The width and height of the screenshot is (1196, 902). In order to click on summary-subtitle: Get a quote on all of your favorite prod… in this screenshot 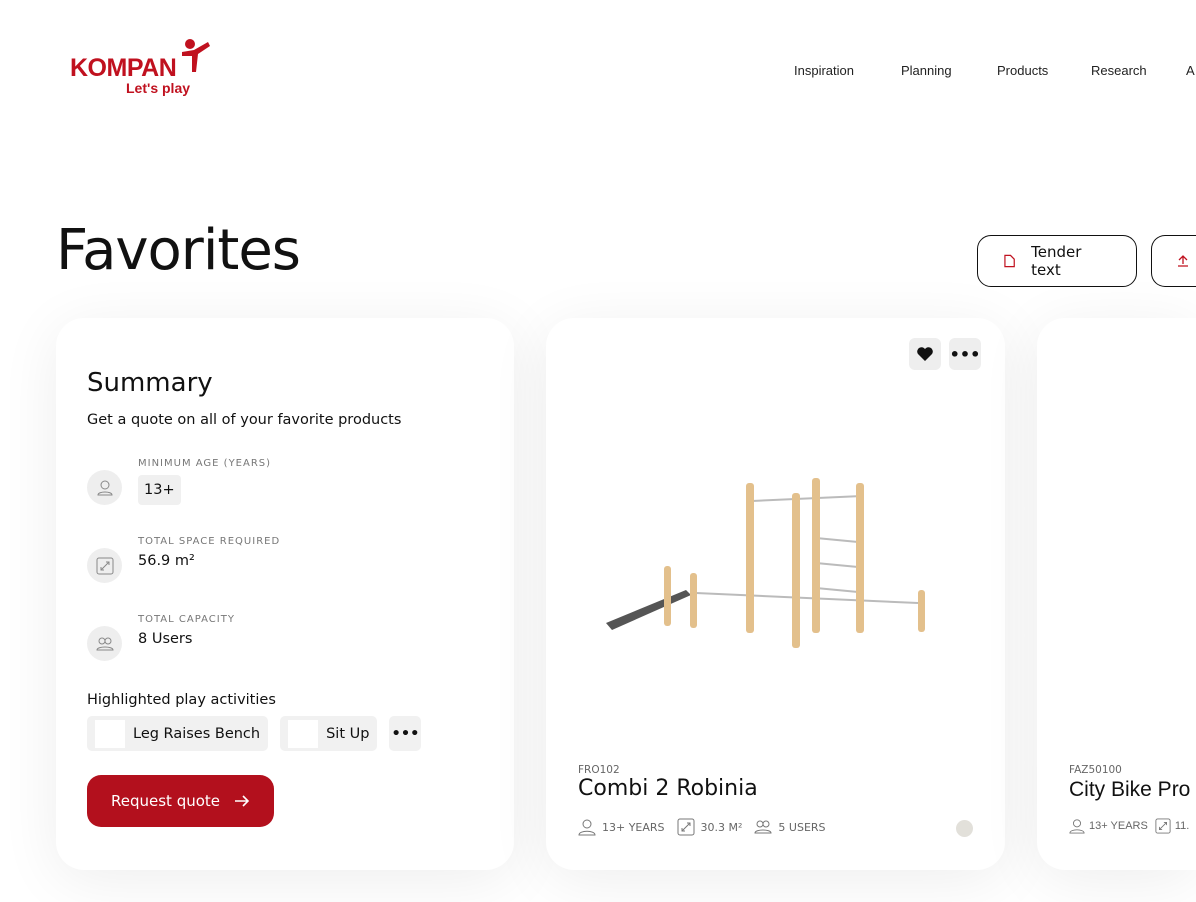, I will do `click(244, 420)`.